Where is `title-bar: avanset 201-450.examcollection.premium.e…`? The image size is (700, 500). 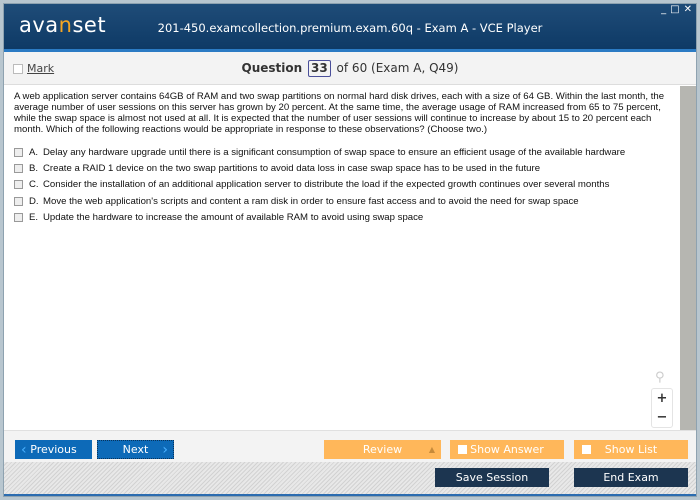 title-bar: avanset 201-450.examcollection.premium.e… is located at coordinates (350, 28).